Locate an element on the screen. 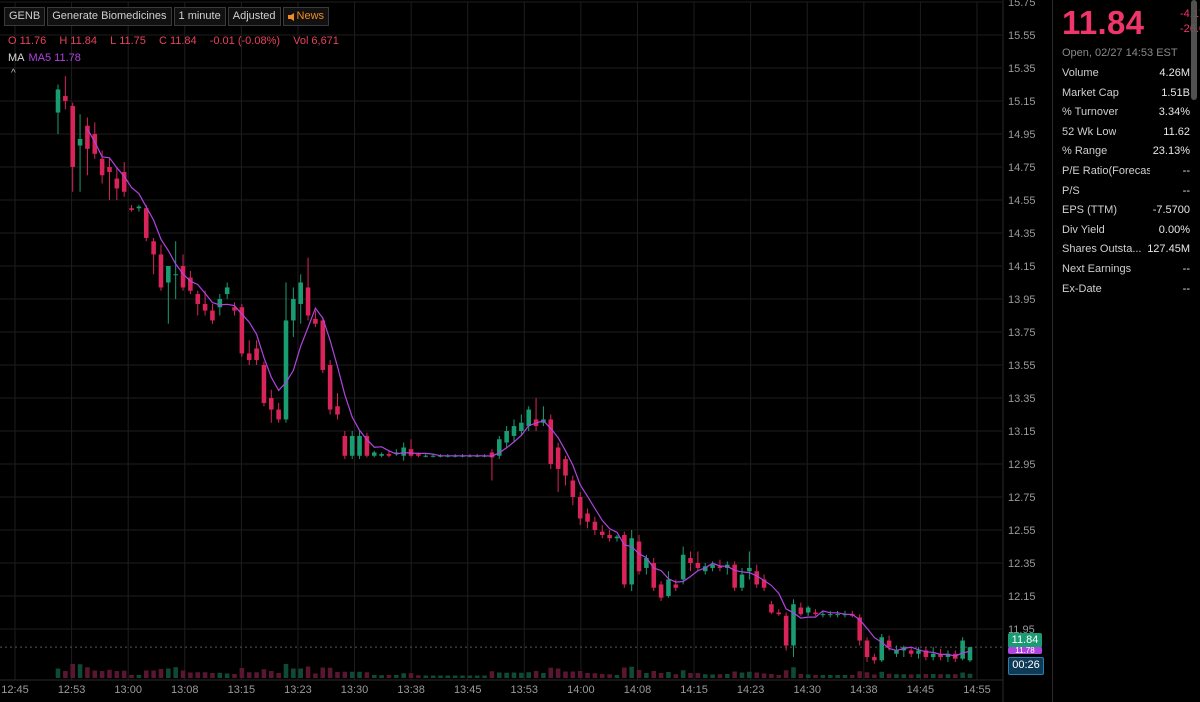 Image resolution: width=1200 pixels, height=702 pixels. y-tick-label: 13.75 is located at coordinates (1022, 333).